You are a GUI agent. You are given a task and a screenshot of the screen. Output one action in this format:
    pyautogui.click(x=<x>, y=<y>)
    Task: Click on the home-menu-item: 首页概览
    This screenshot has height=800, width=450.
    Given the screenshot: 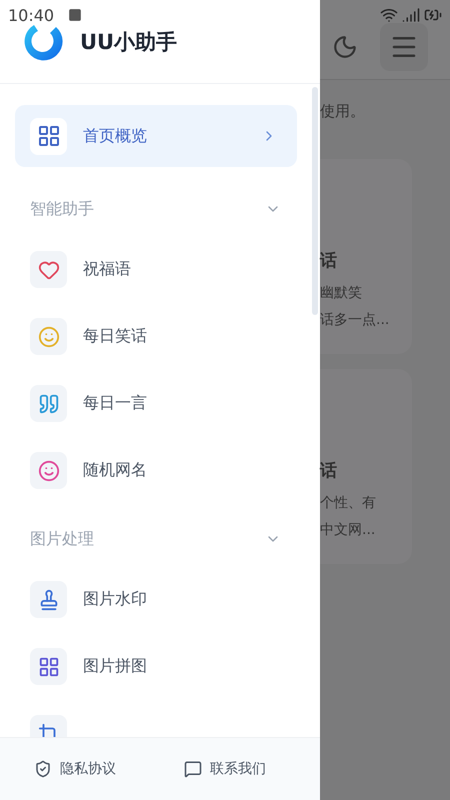 What is the action you would take?
    pyautogui.click(x=156, y=136)
    